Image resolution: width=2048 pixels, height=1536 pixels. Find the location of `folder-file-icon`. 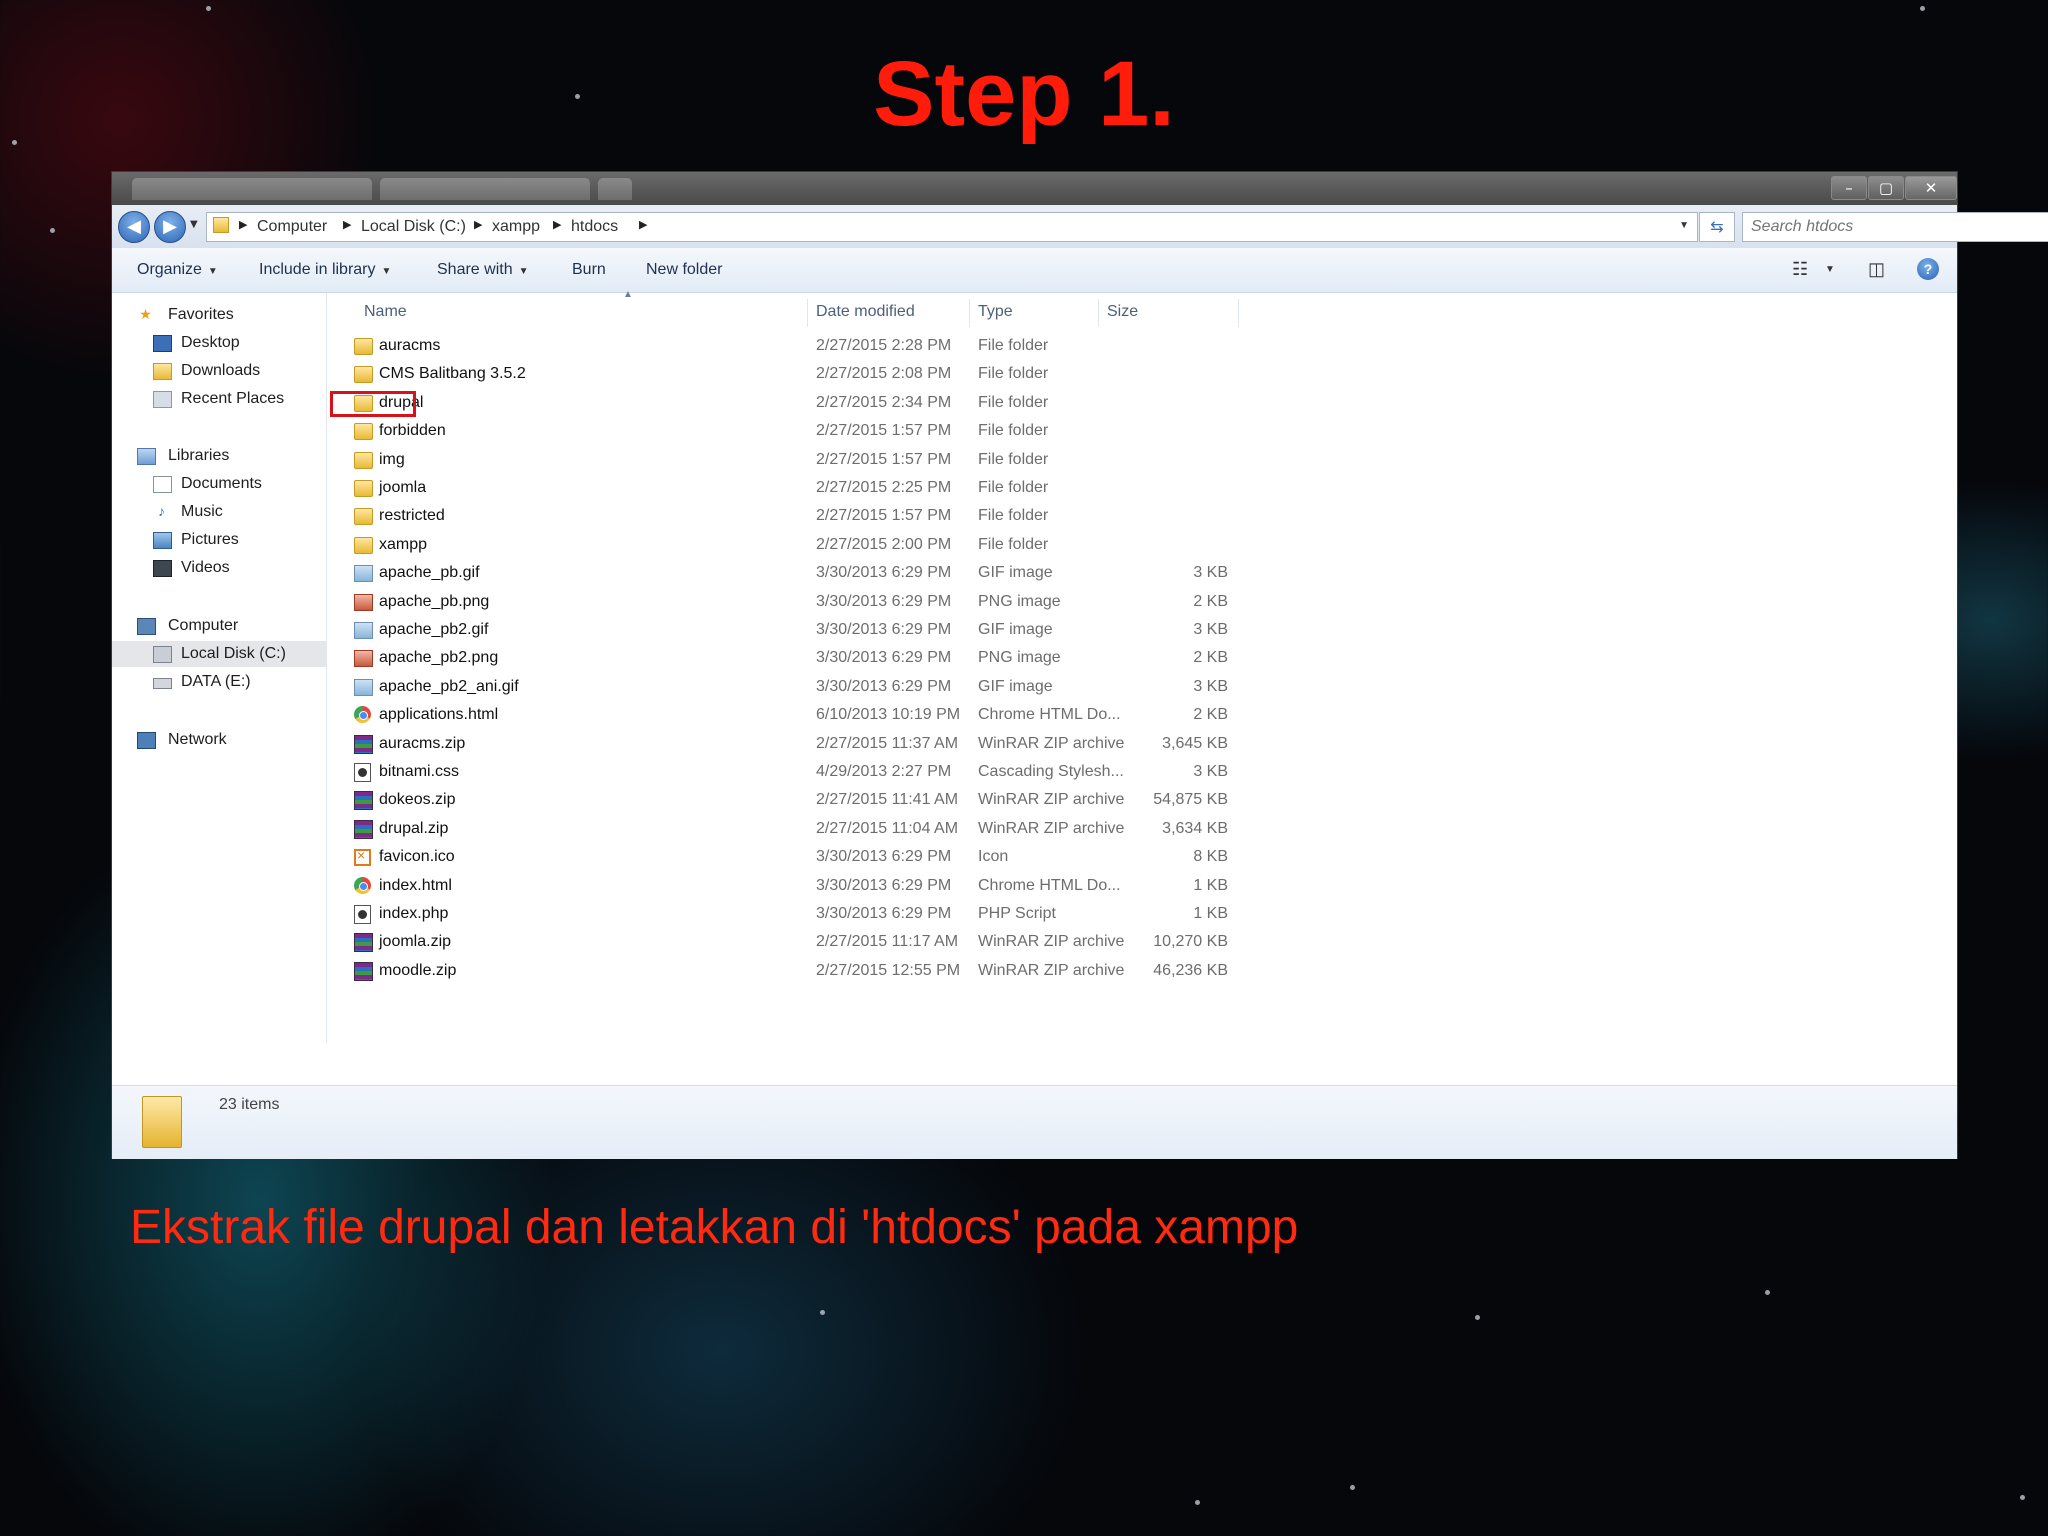

folder-file-icon is located at coordinates (363, 460).